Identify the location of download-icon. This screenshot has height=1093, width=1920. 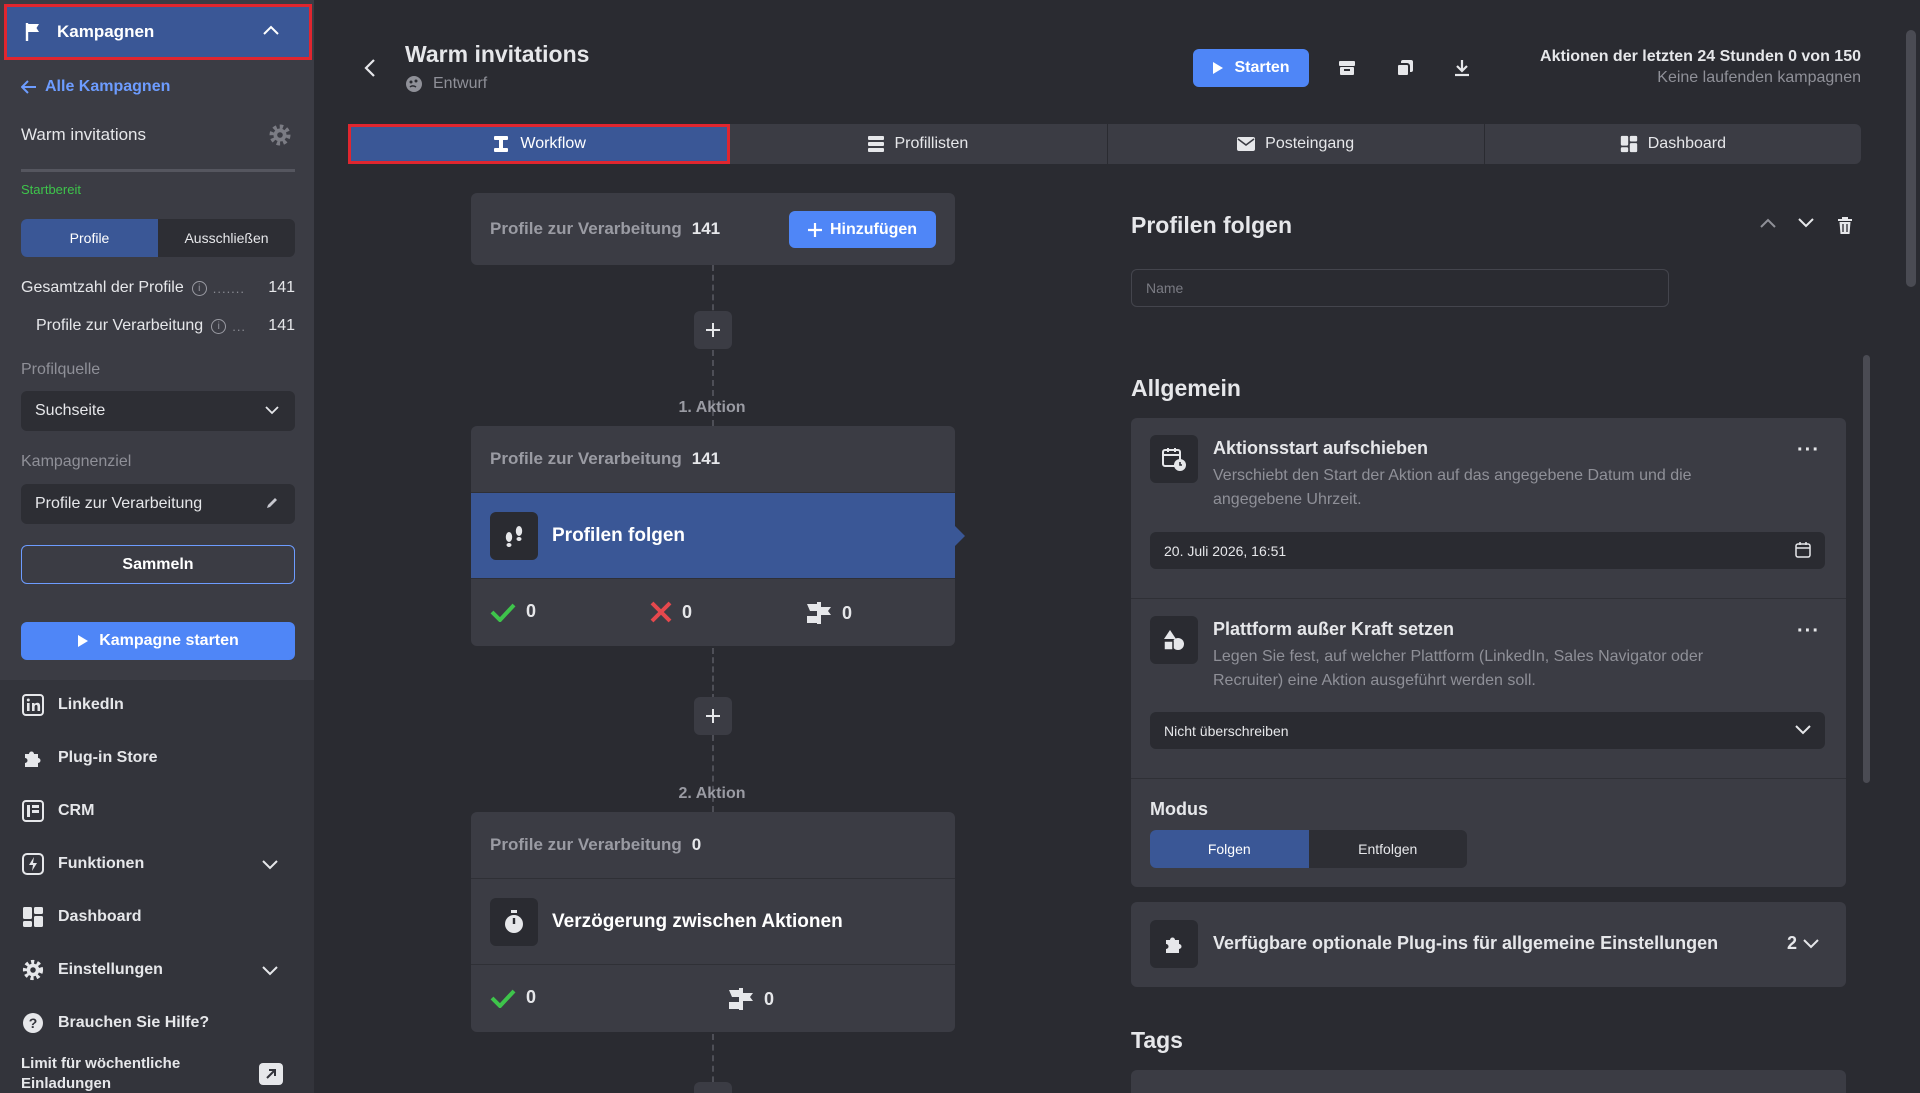
(1462, 68).